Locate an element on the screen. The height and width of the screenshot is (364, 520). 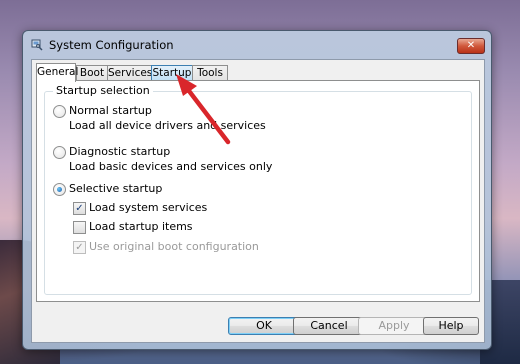
selective-startup-label: Selective startup is located at coordinates (115, 188).